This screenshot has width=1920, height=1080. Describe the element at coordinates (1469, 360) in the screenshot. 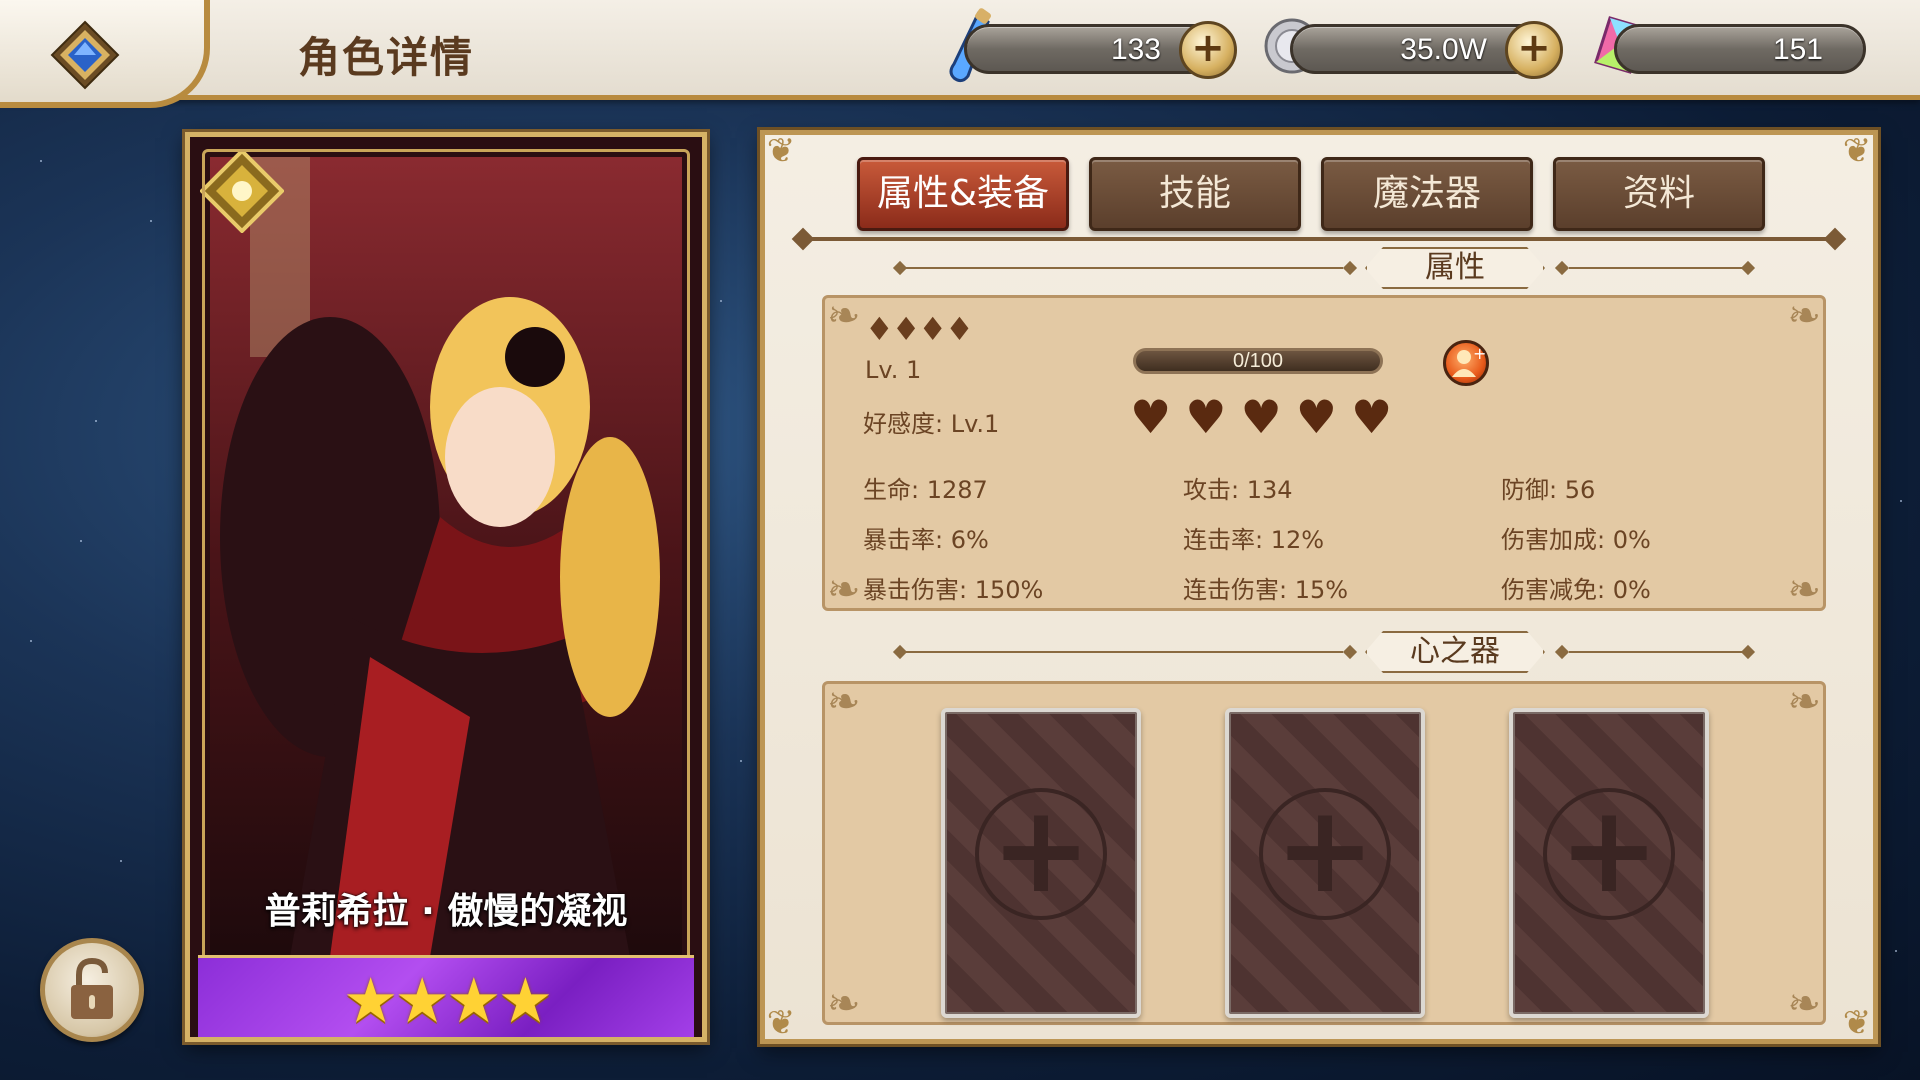

I see `affection-boost-icon: +` at that location.